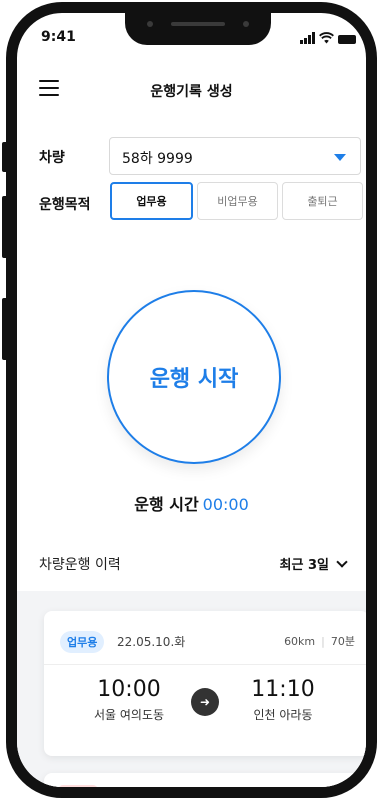 This screenshot has width=383, height=799. What do you see at coordinates (191, 566) in the screenshot?
I see `history-header: 차량운행 이력 최근 3일` at bounding box center [191, 566].